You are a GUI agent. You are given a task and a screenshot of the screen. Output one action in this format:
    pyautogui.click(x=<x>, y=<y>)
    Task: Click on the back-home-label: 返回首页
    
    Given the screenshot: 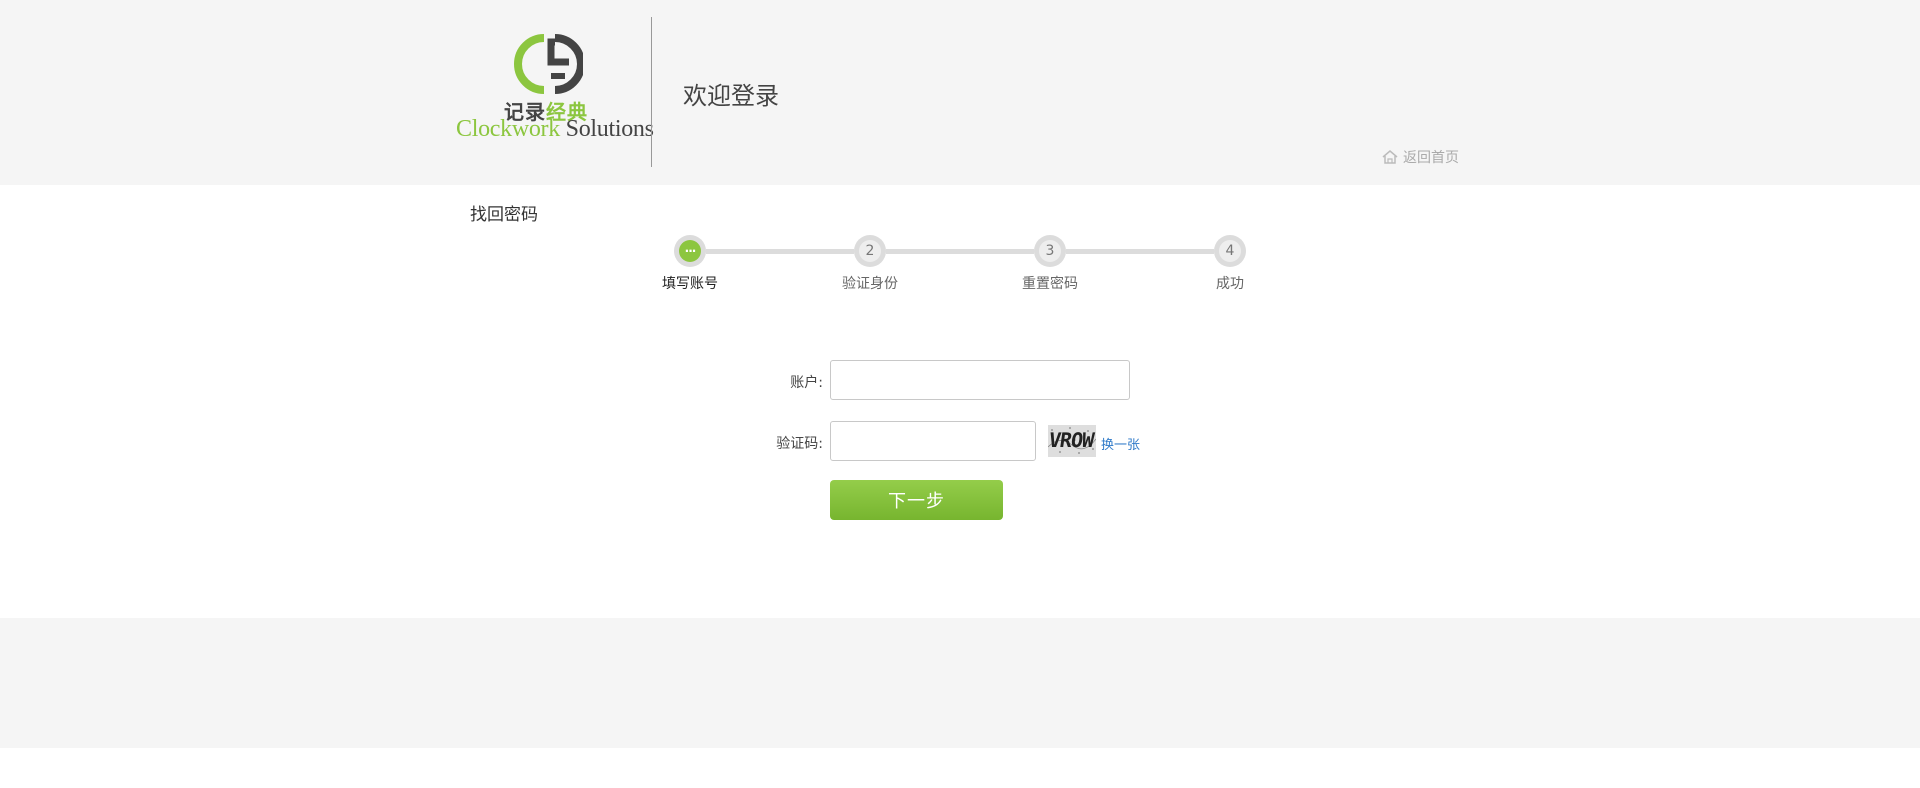 What is the action you would take?
    pyautogui.click(x=1431, y=158)
    